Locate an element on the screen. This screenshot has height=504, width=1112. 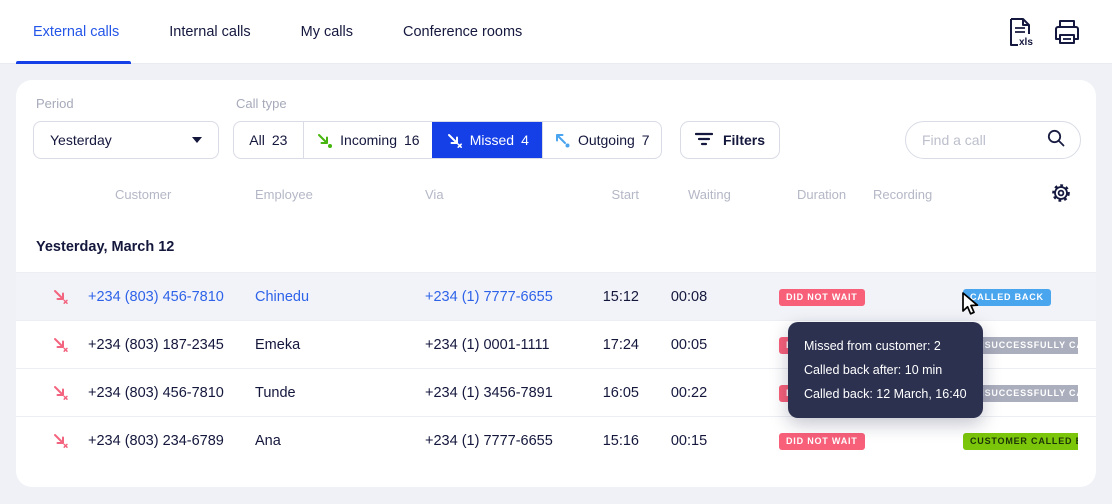
col-duration: Duration is located at coordinates (822, 194).